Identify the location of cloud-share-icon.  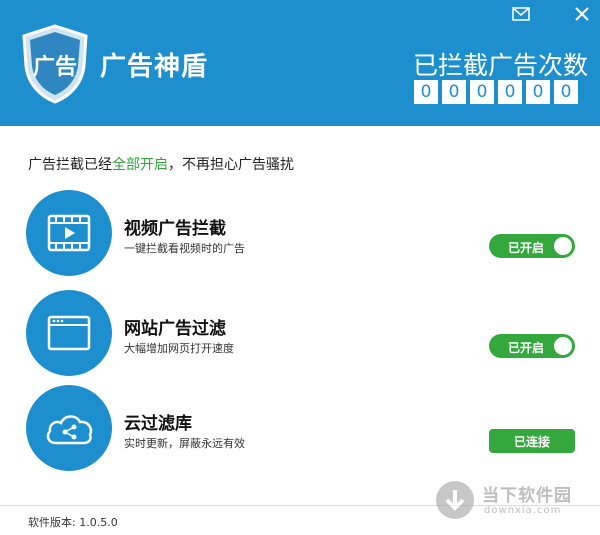
(69, 428).